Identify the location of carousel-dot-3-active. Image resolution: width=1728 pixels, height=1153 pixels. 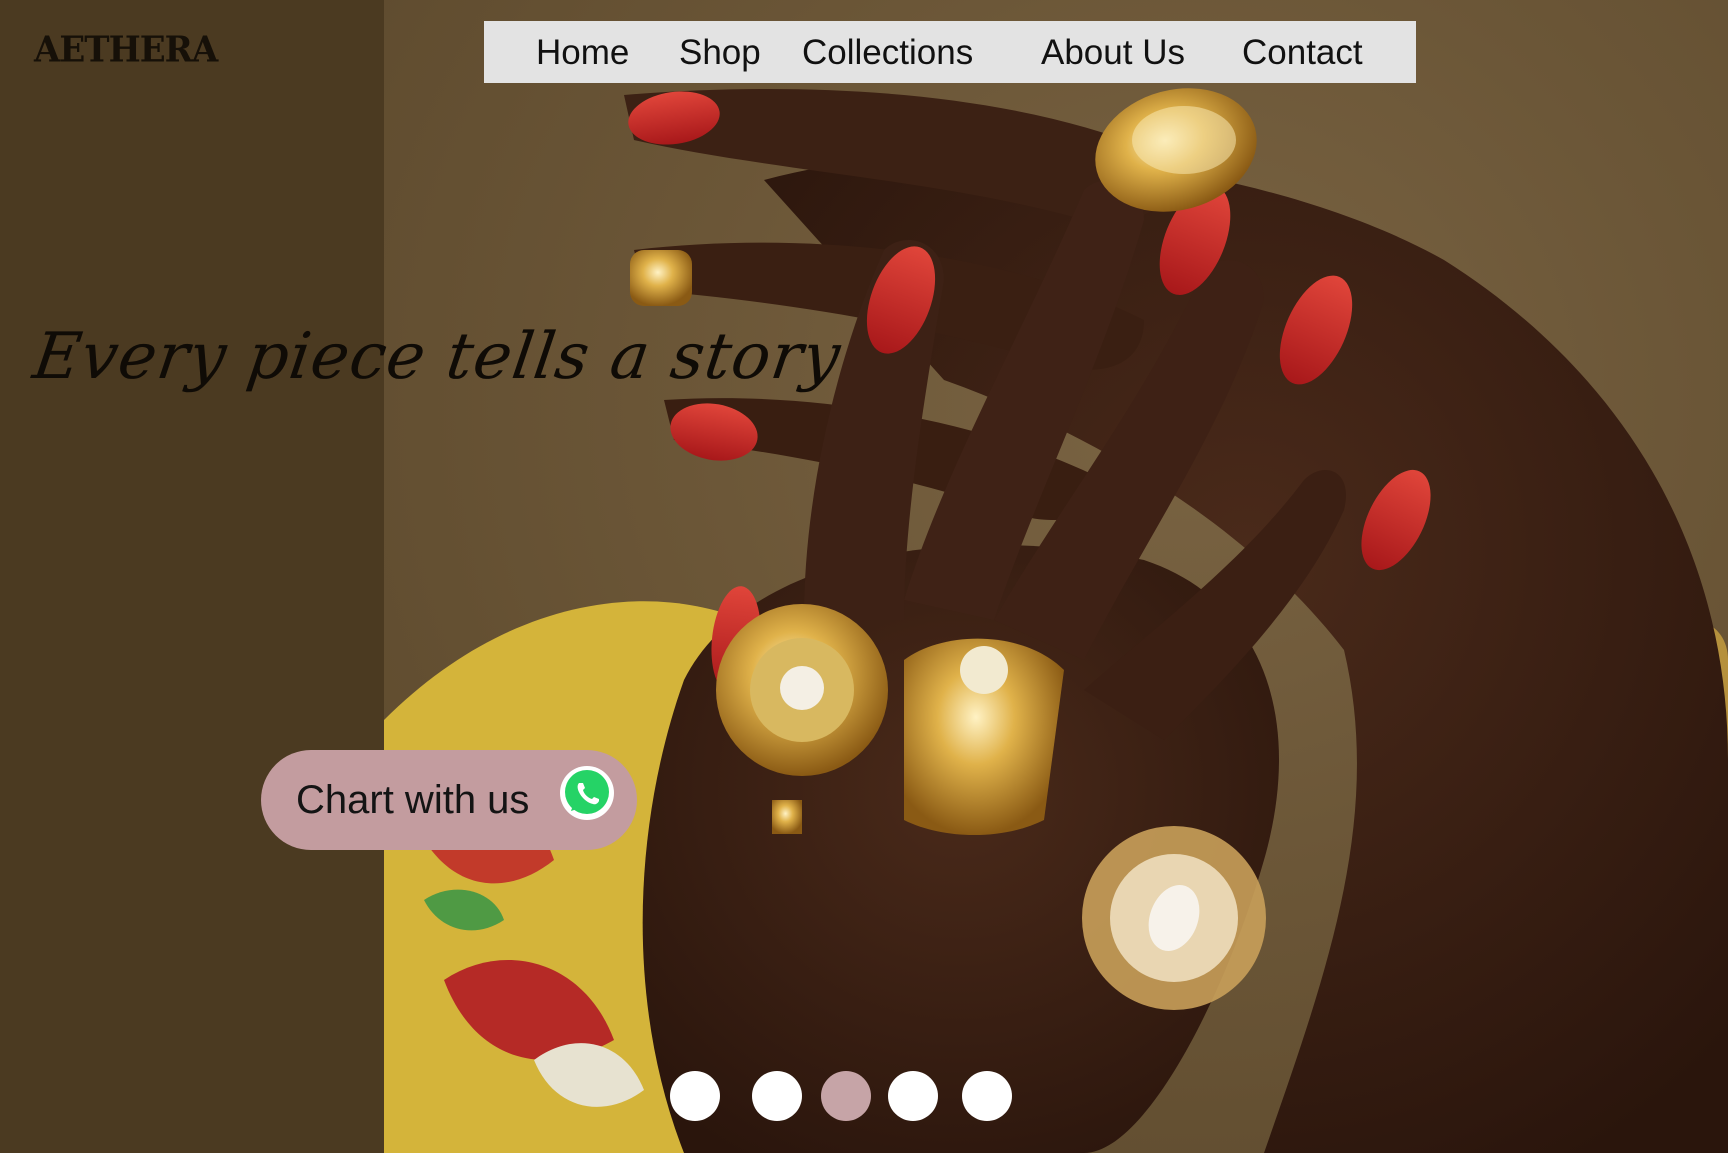
(846, 1096).